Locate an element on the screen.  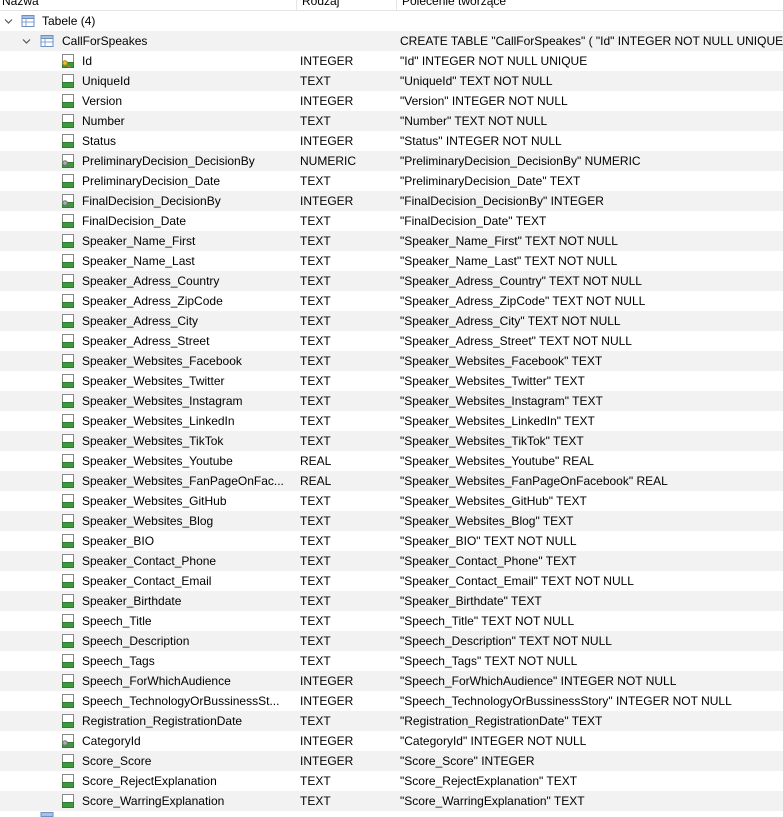
column-name: PreliminaryDecision_DecisionBy is located at coordinates (168, 161).